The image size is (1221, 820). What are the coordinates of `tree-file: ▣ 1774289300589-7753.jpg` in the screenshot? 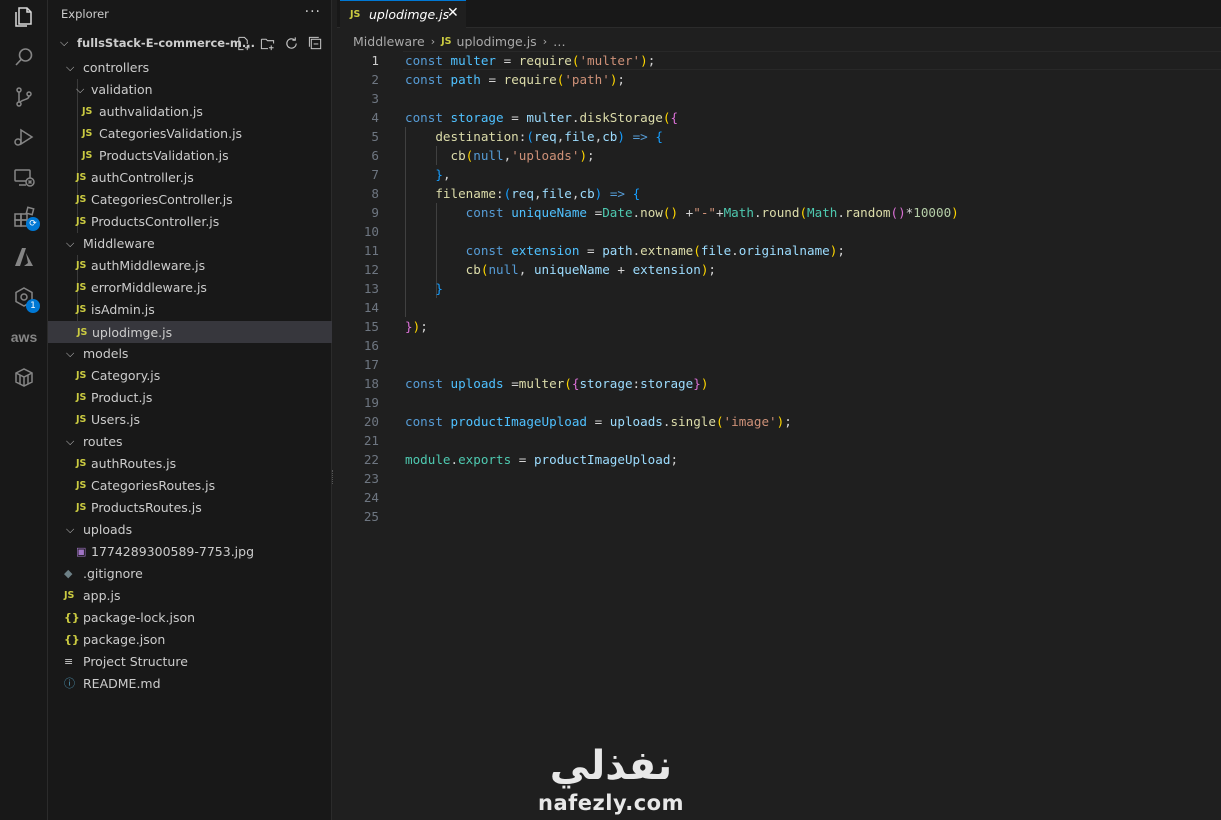 It's located at (190, 552).